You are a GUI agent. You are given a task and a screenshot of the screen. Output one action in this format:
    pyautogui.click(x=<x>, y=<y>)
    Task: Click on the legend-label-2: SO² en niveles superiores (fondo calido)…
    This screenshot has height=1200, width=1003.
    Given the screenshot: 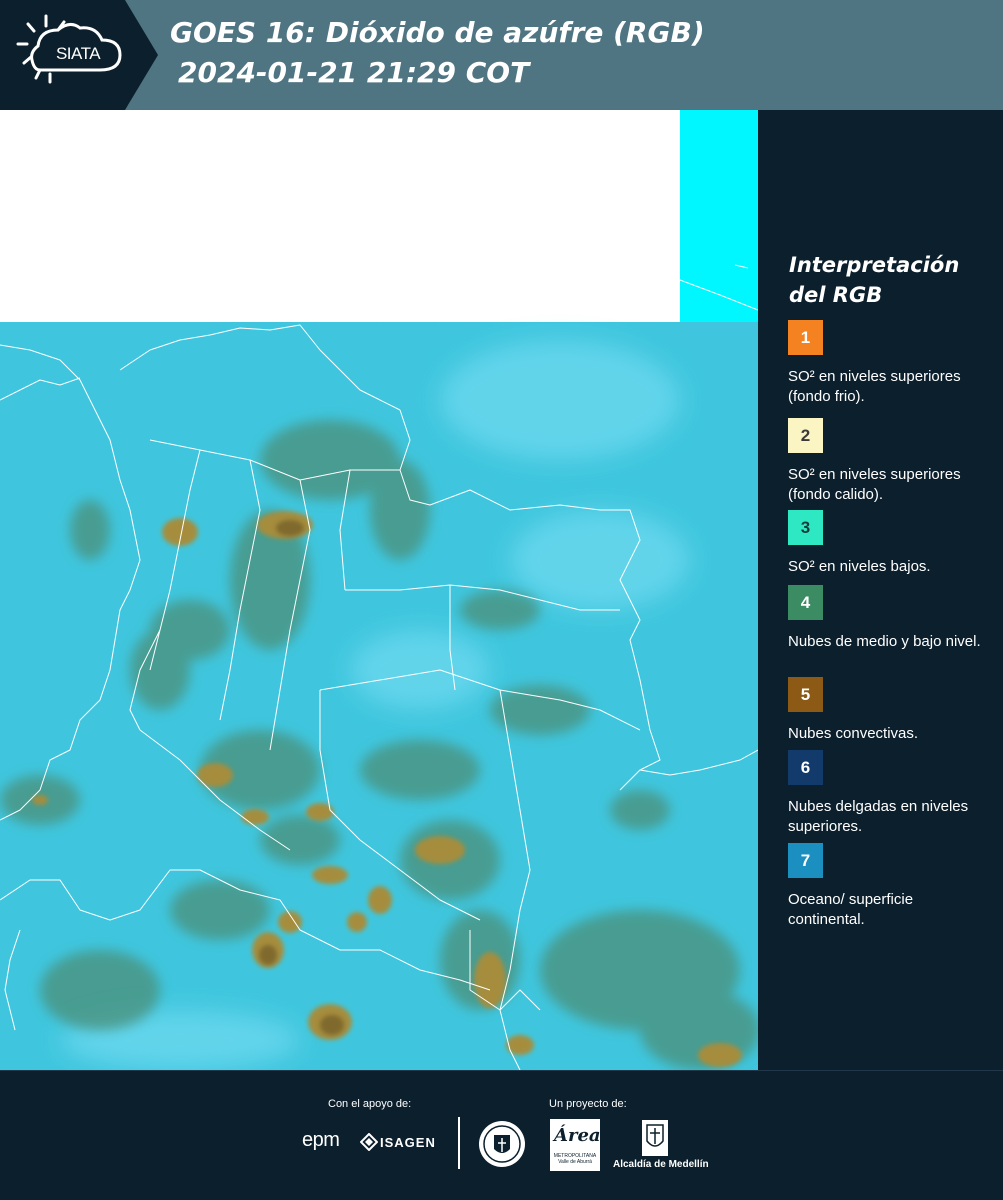 What is the action you would take?
    pyautogui.click(x=874, y=484)
    